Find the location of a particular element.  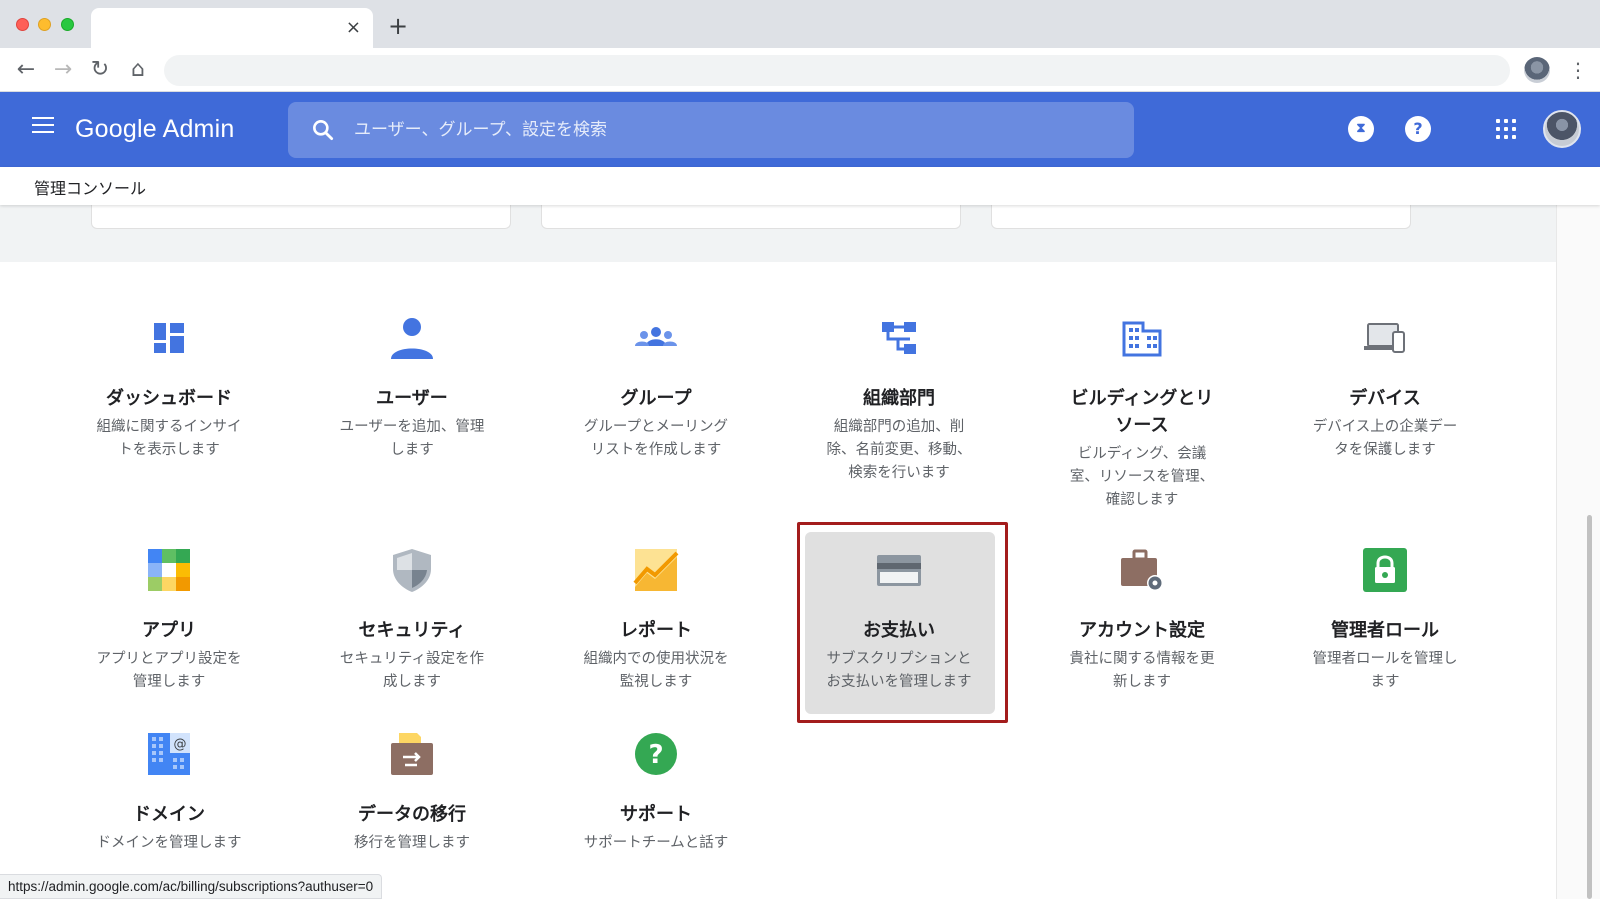

tile-description: 組織部門の追加、削 除、名前変更、移動、 検索を行います is located at coordinates (899, 450).